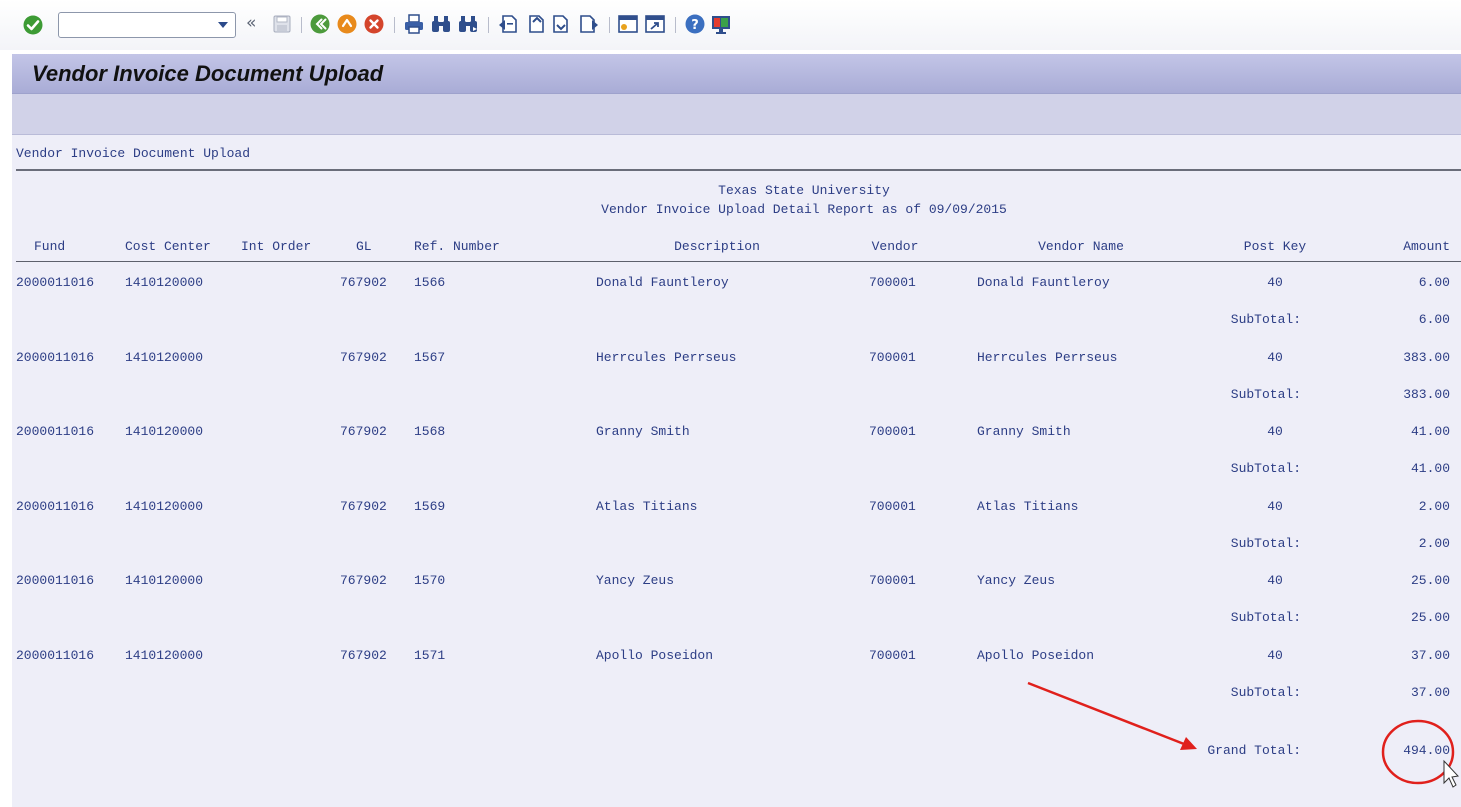 The image size is (1461, 807). Describe the element at coordinates (508, 24) in the screenshot. I see `first-page-icon` at that location.